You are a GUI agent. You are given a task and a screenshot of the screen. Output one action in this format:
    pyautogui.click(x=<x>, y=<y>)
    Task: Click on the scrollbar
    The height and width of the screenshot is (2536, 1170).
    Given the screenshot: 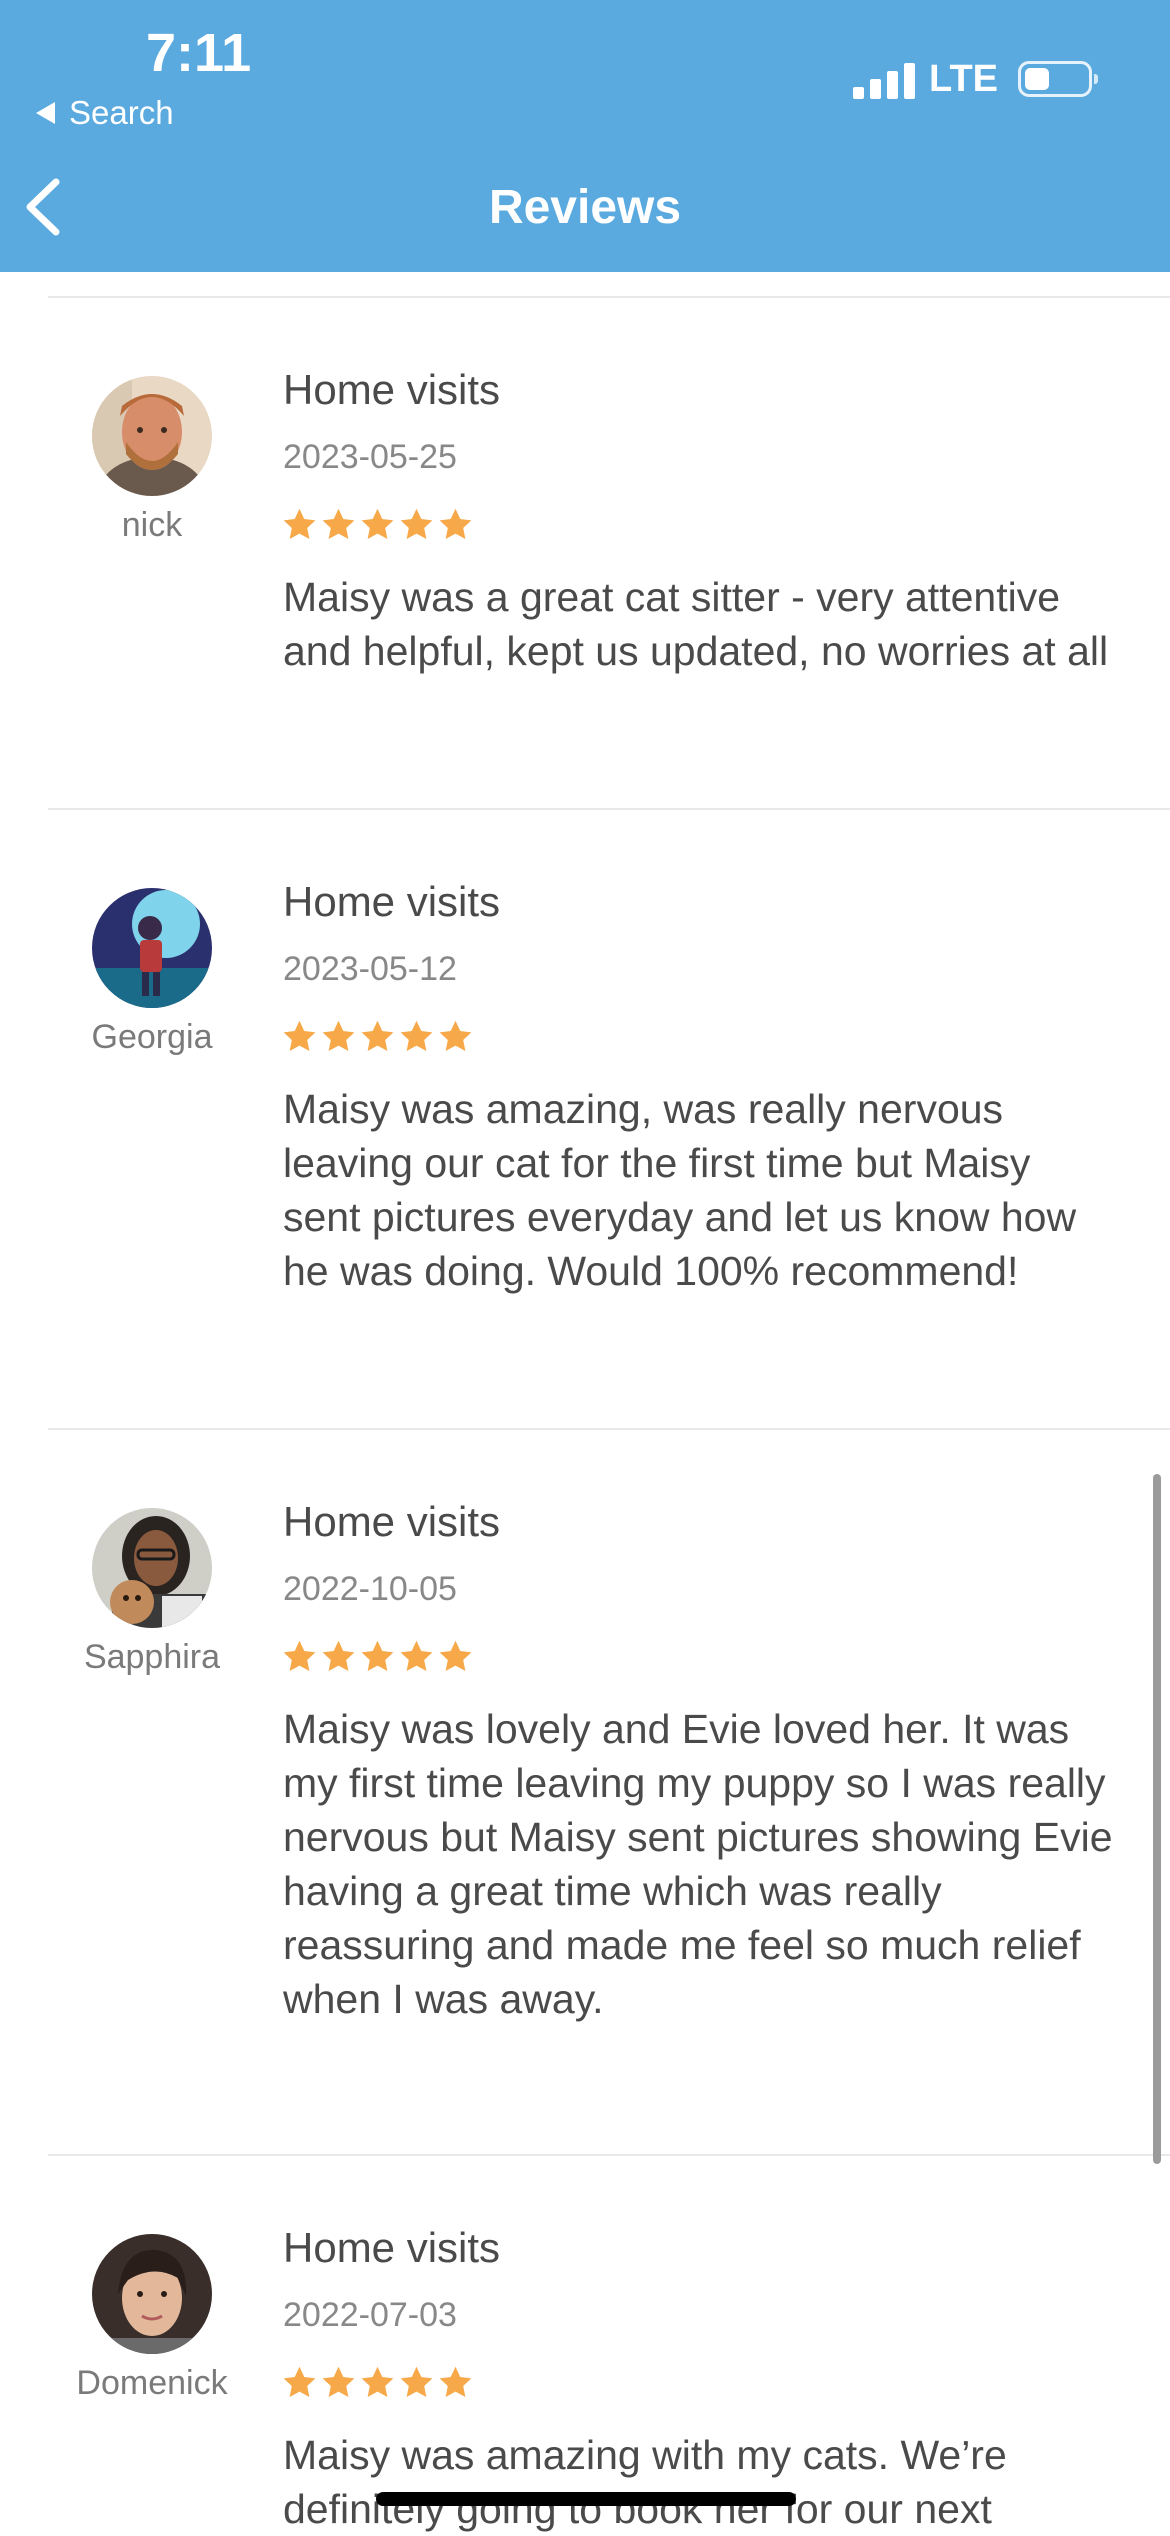 What is the action you would take?
    pyautogui.click(x=1157, y=1819)
    